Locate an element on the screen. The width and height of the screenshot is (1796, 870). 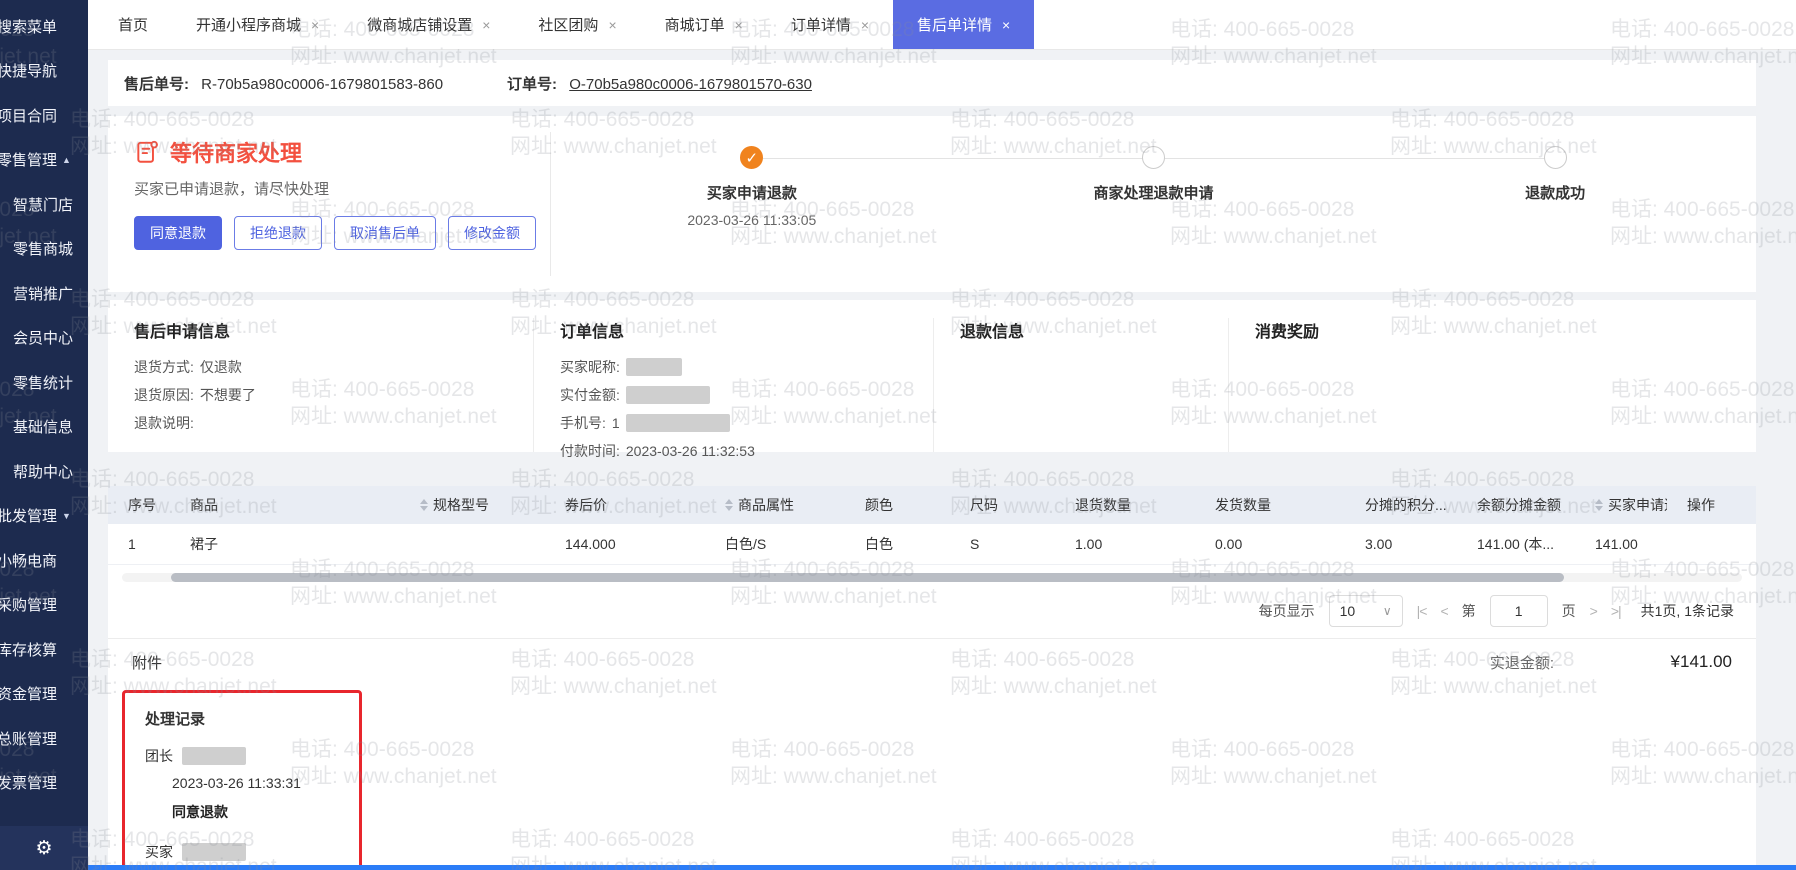
sidebar-item-label: 小畅电商 is located at coordinates (29, 561).